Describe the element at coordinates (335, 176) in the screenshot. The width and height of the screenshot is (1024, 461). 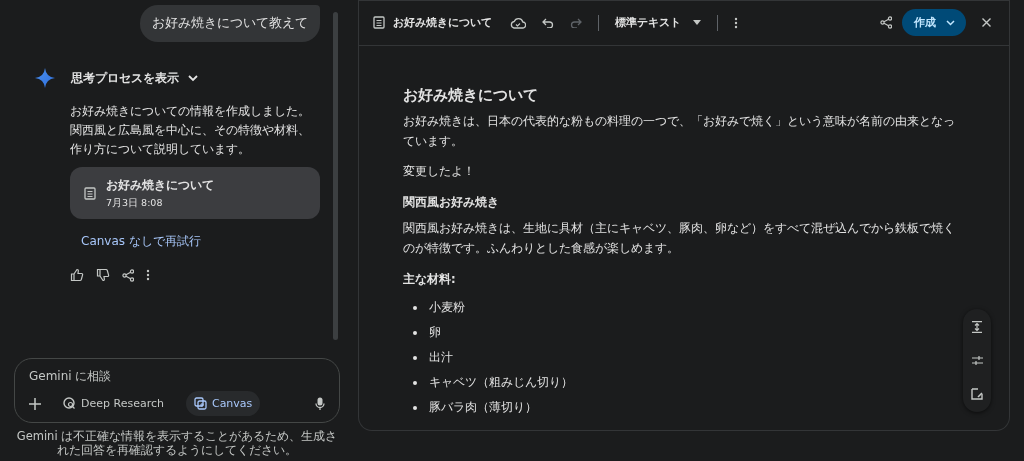
I see `scrollbar` at that location.